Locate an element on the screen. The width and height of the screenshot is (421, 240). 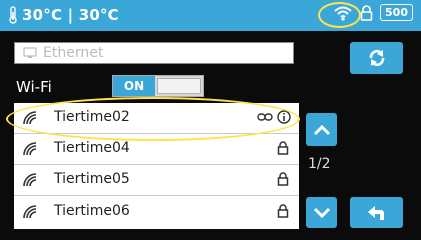
network-ssid: Tiertime04 is located at coordinates (92, 148).